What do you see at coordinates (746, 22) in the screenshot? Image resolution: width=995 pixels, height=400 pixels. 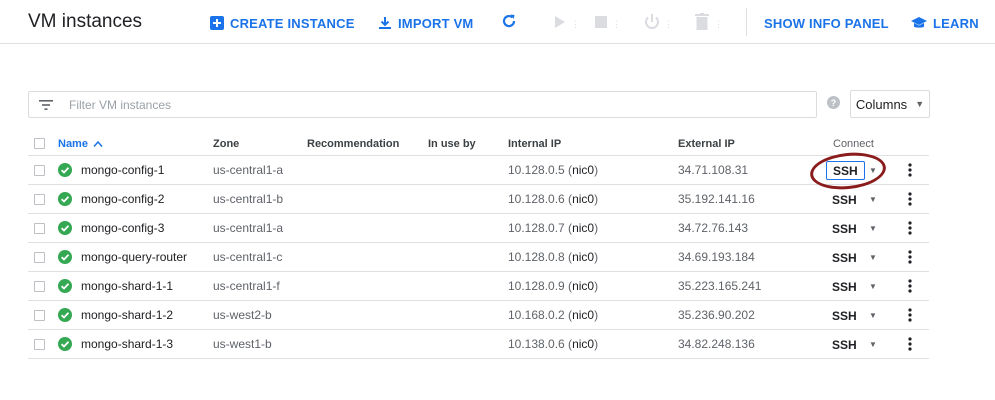 I see `toolbar-divider` at bounding box center [746, 22].